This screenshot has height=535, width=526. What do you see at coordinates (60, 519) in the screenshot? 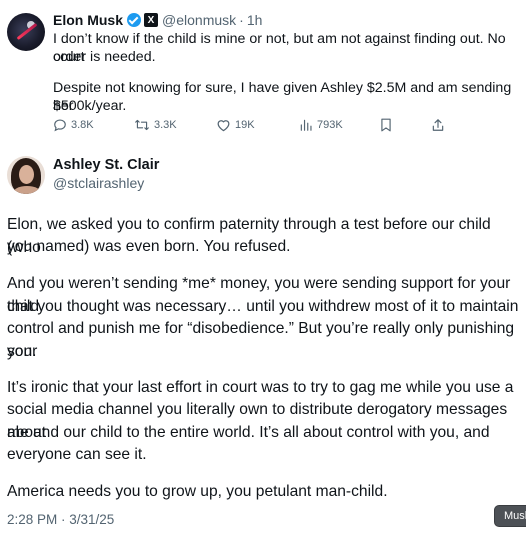
I see `tweet-timestamp: 2:28 PM · 3/31/25` at bounding box center [60, 519].